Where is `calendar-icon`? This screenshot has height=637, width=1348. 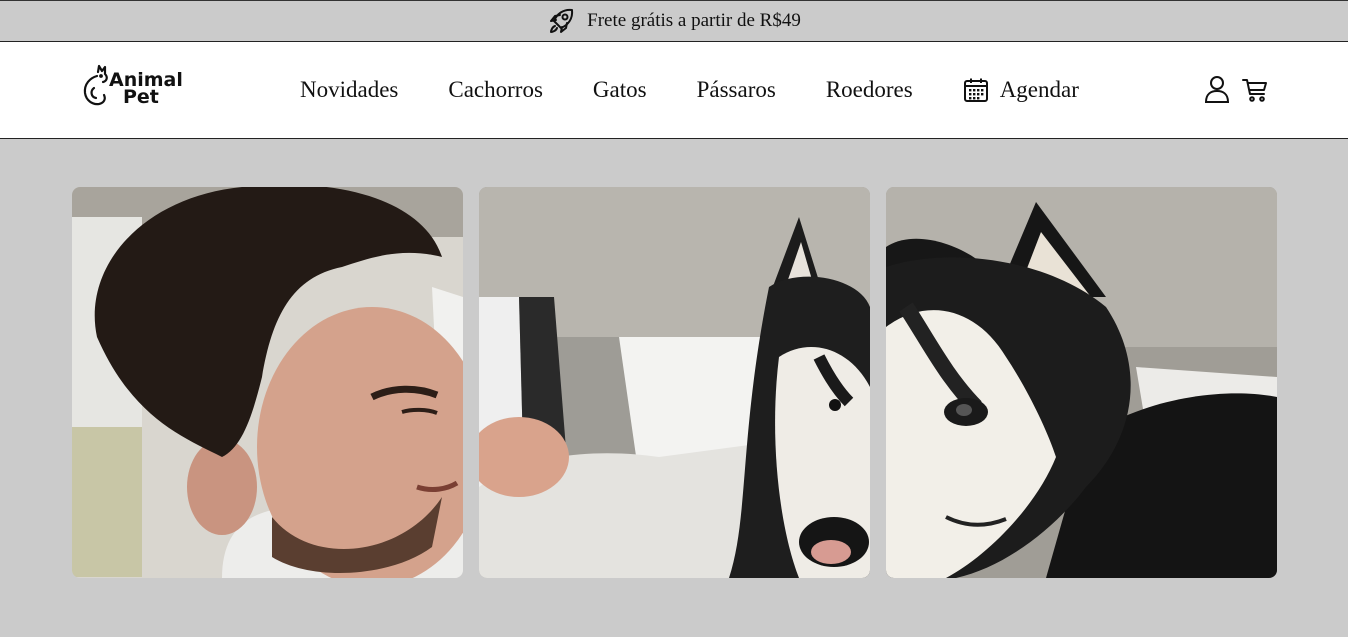
calendar-icon is located at coordinates (975, 90).